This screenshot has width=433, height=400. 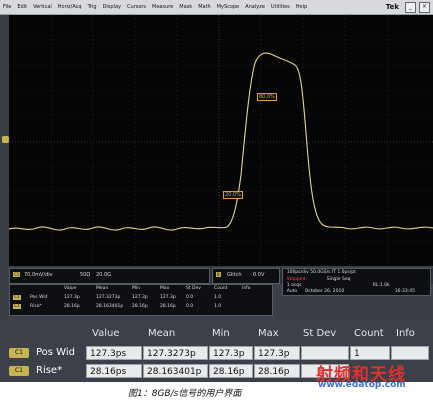 I want to click on trigger-level: 0.0V, so click(x=259, y=275).